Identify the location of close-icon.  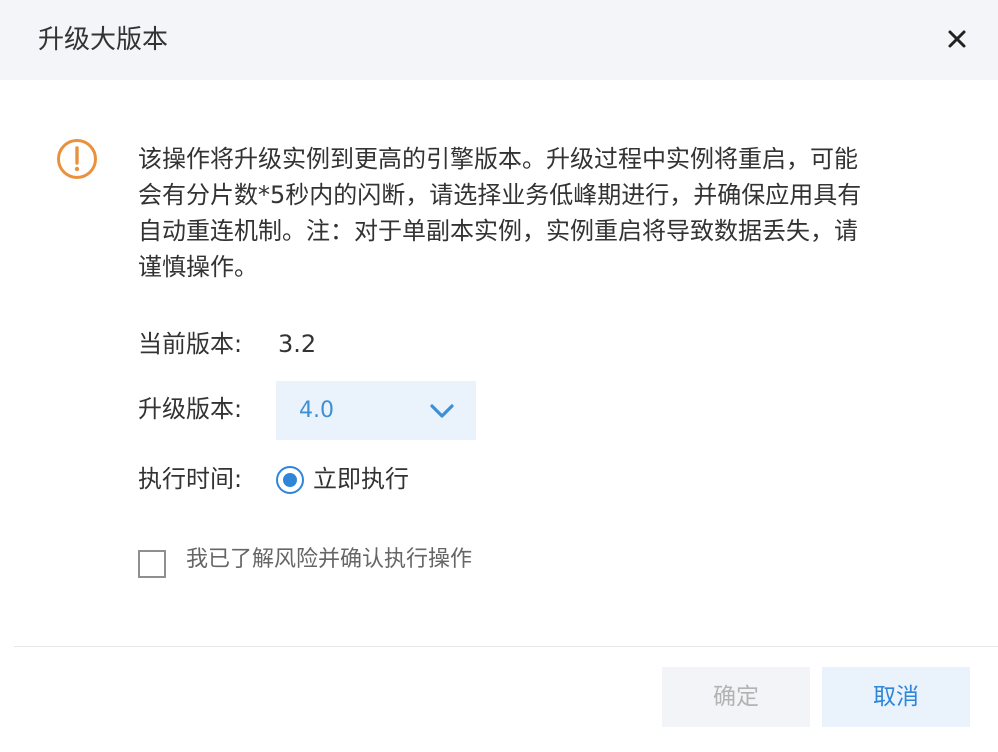
(957, 39).